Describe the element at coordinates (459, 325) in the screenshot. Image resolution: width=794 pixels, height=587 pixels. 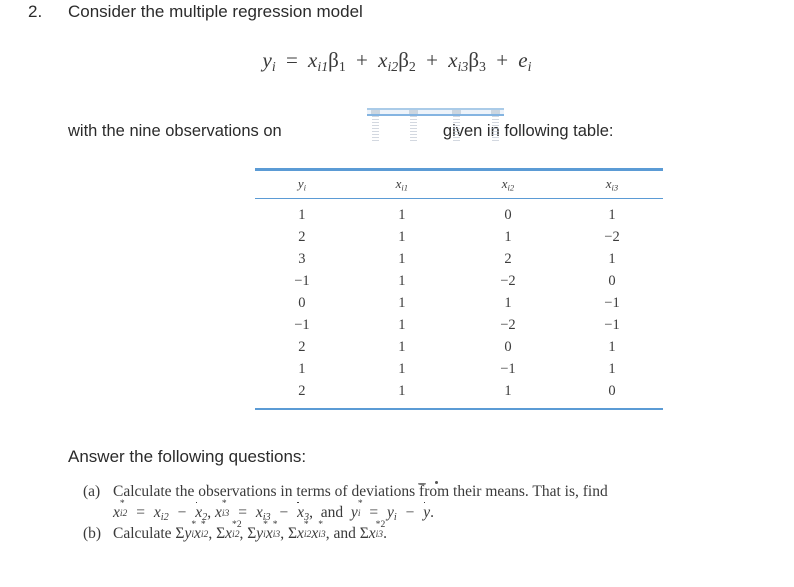
I see `table-row: −1 1 −2 −1` at that location.